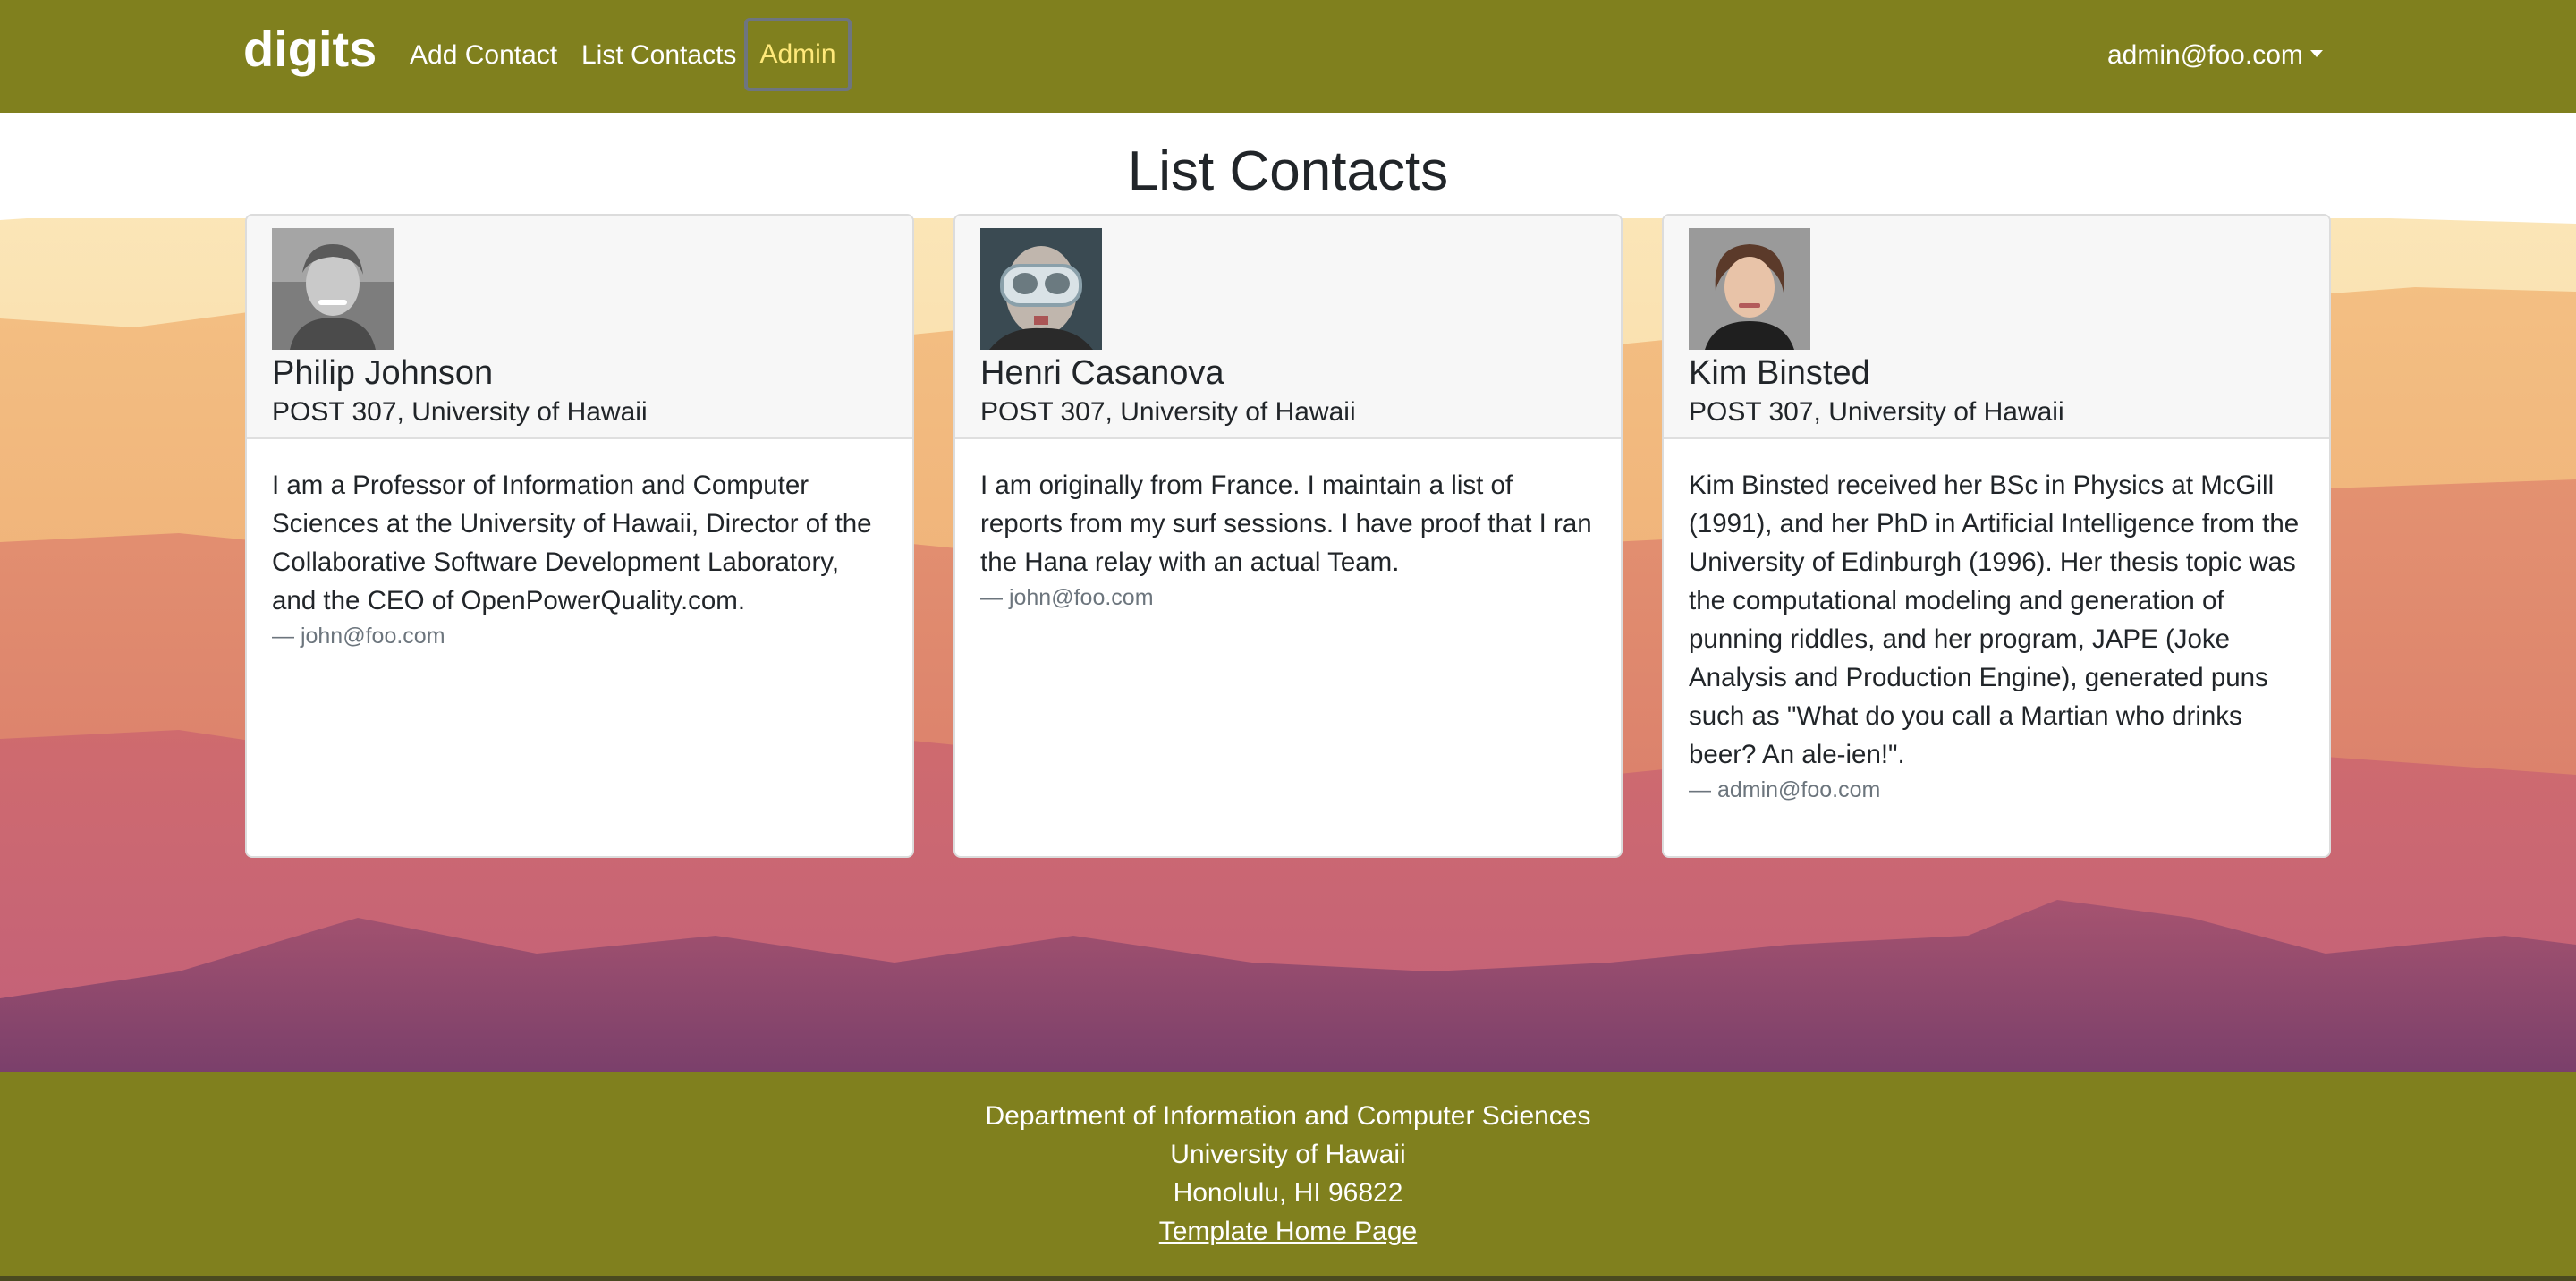  Describe the element at coordinates (1779, 373) in the screenshot. I see `contact-name: Kim Binsted` at that location.